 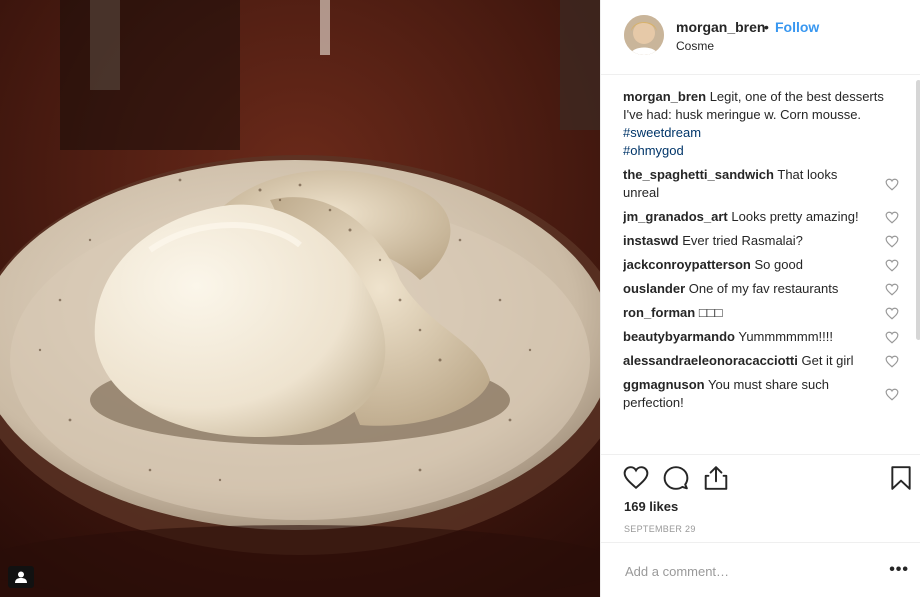 What do you see at coordinates (720, 27) in the screenshot?
I see `header-username: morgan_bren` at bounding box center [720, 27].